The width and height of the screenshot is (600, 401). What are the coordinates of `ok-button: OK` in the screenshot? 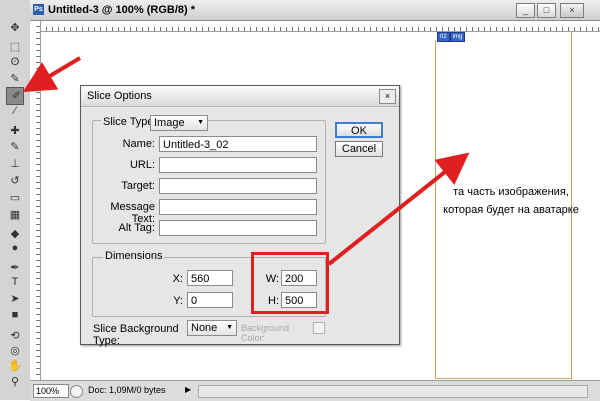 It's located at (359, 130).